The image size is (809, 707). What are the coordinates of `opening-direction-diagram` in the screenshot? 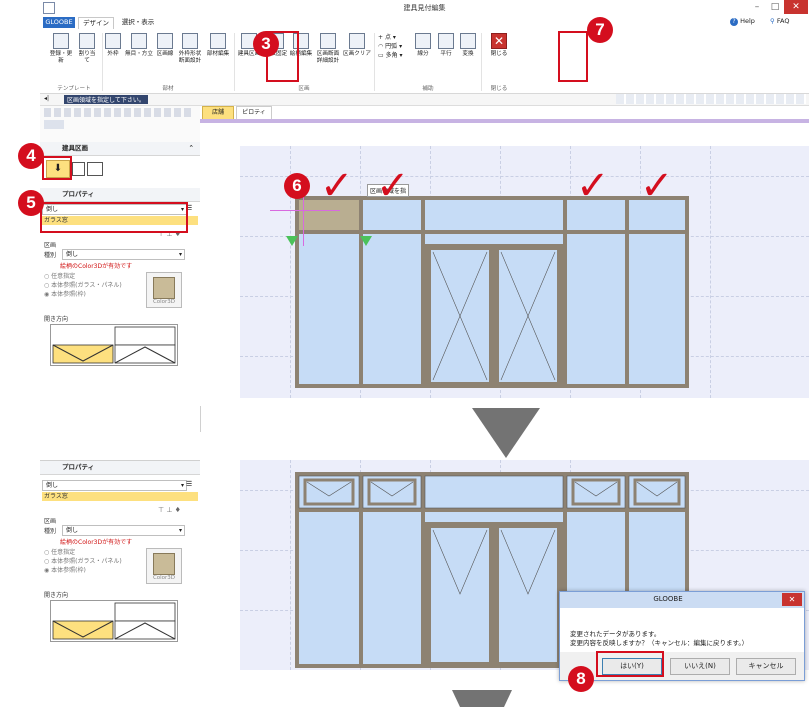 It's located at (114, 345).